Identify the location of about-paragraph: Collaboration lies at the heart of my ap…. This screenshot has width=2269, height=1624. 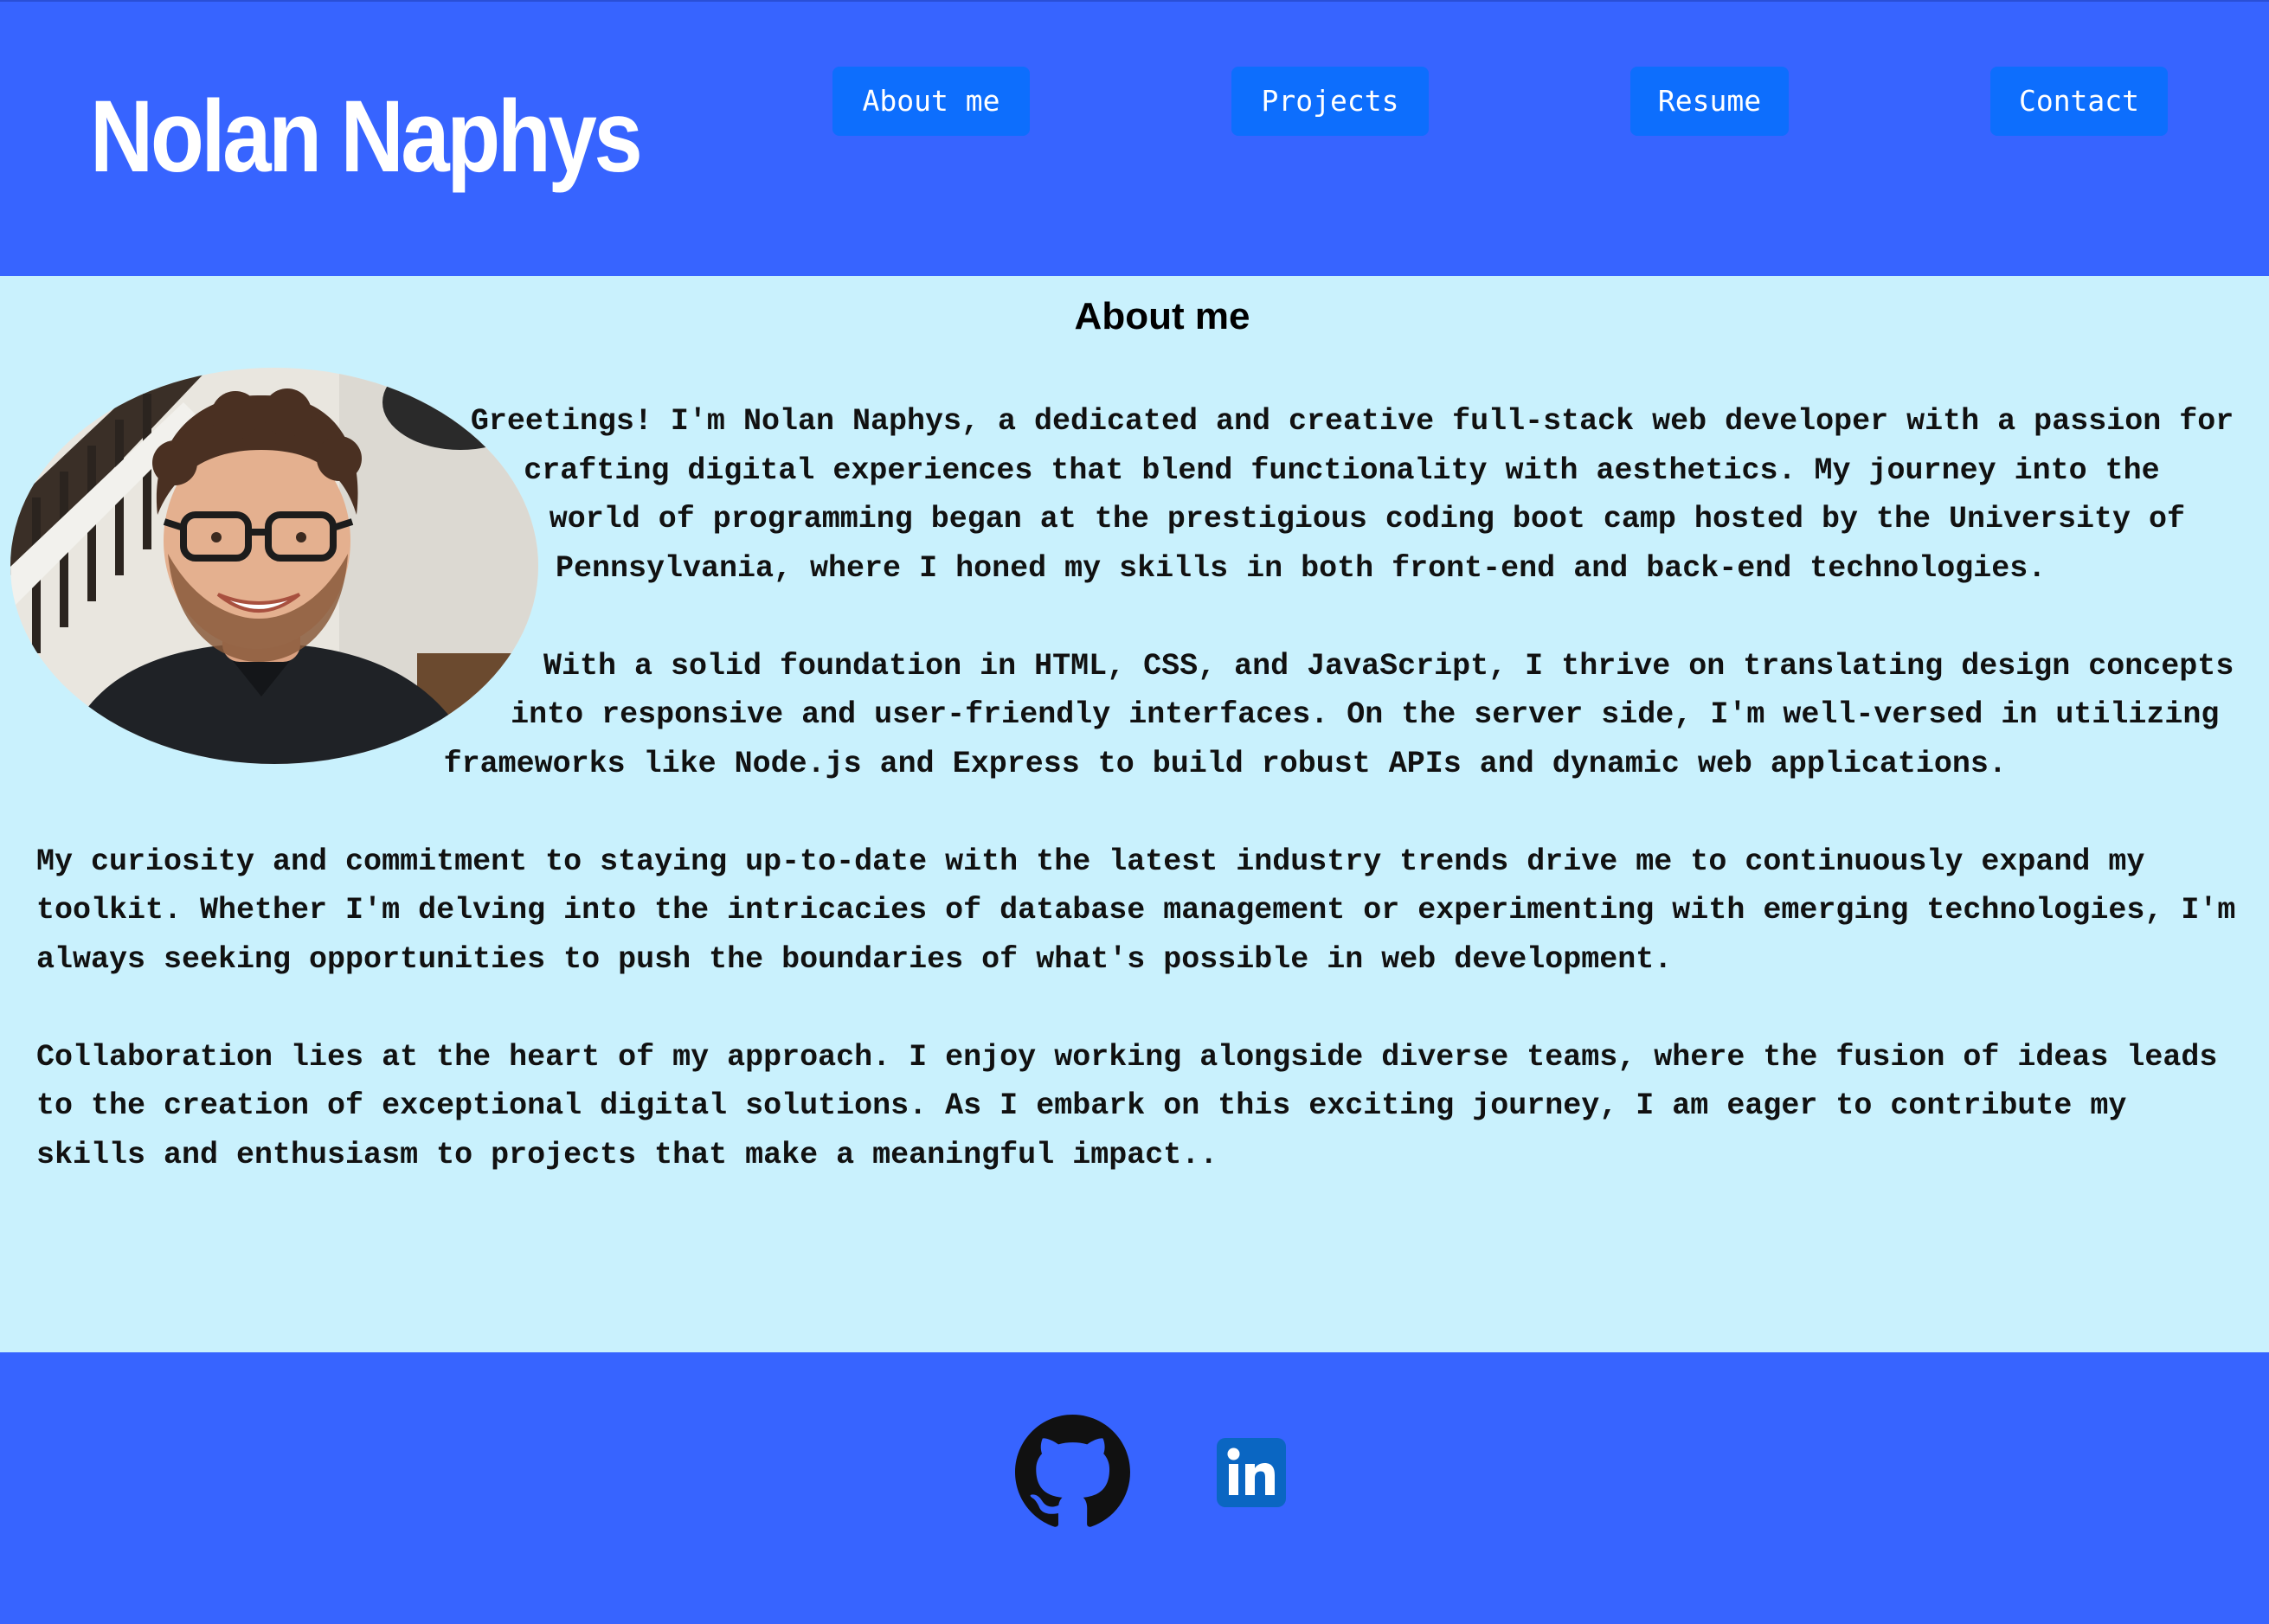
(1127, 1105).